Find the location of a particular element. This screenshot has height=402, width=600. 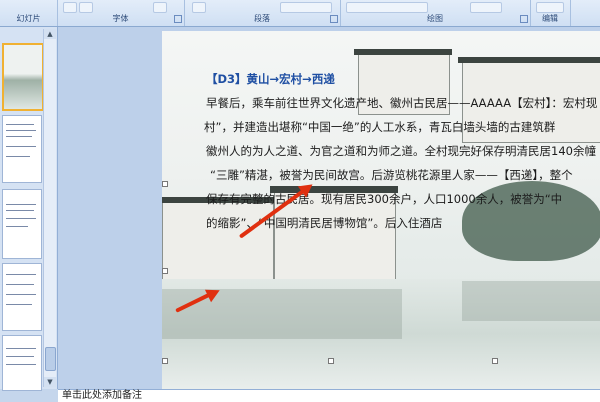

thumbnail-image is located at coordinates (23, 77).